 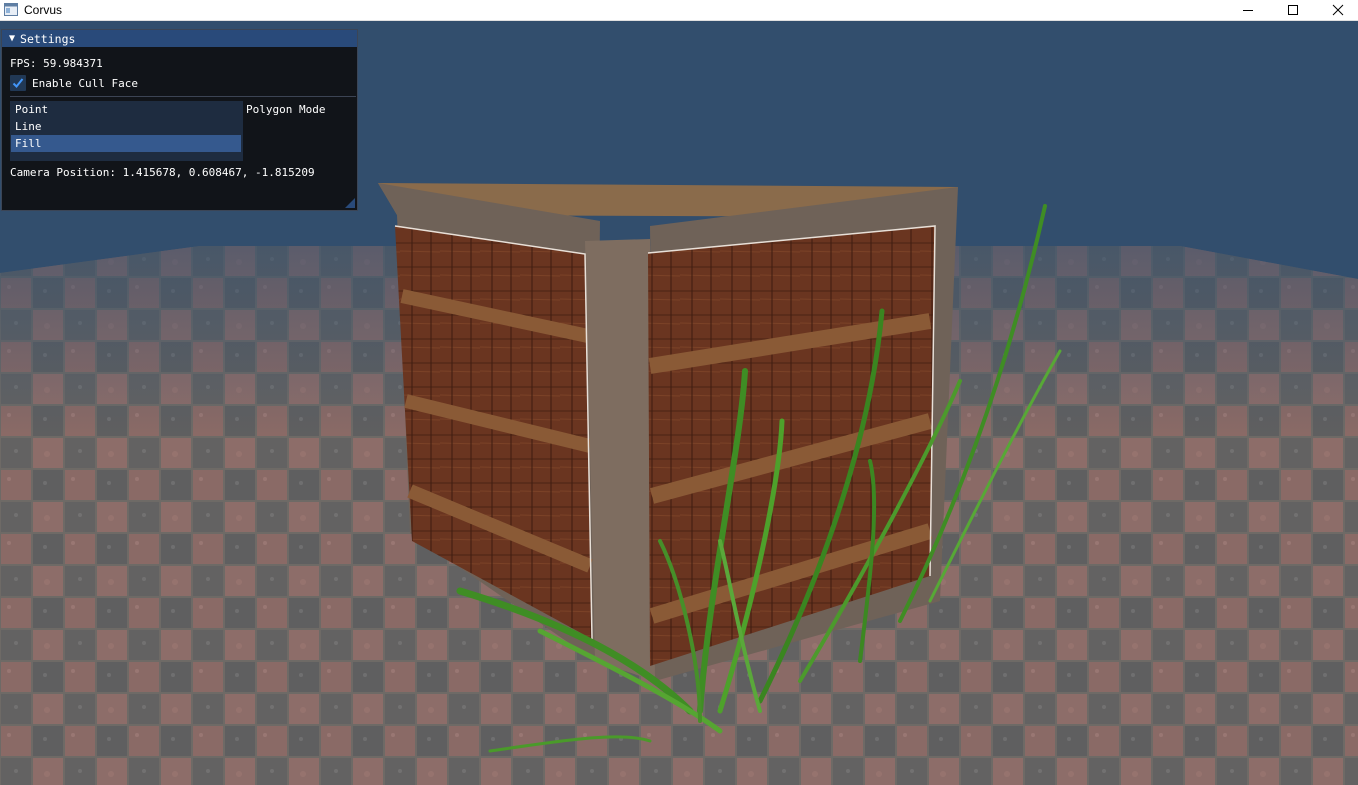 What do you see at coordinates (350, 203) in the screenshot?
I see `resize-grip-icon` at bounding box center [350, 203].